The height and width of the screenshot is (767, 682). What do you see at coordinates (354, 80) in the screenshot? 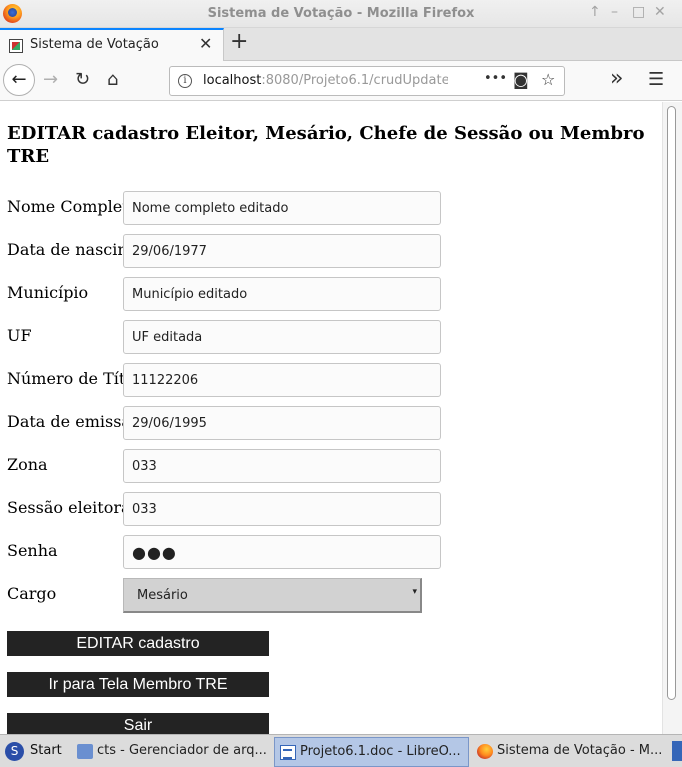
I see `url-path: :8080/Projeto6.1/crudUpdate` at bounding box center [354, 80].